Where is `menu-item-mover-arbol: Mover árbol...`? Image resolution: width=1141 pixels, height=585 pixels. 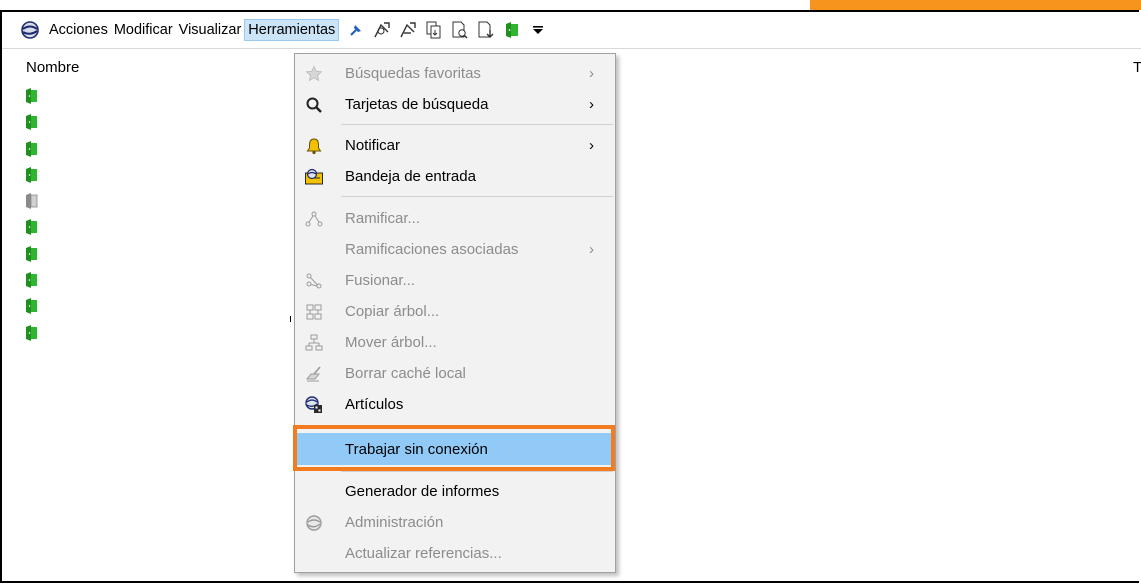 menu-item-mover-arbol: Mover árbol... is located at coordinates (455, 342).